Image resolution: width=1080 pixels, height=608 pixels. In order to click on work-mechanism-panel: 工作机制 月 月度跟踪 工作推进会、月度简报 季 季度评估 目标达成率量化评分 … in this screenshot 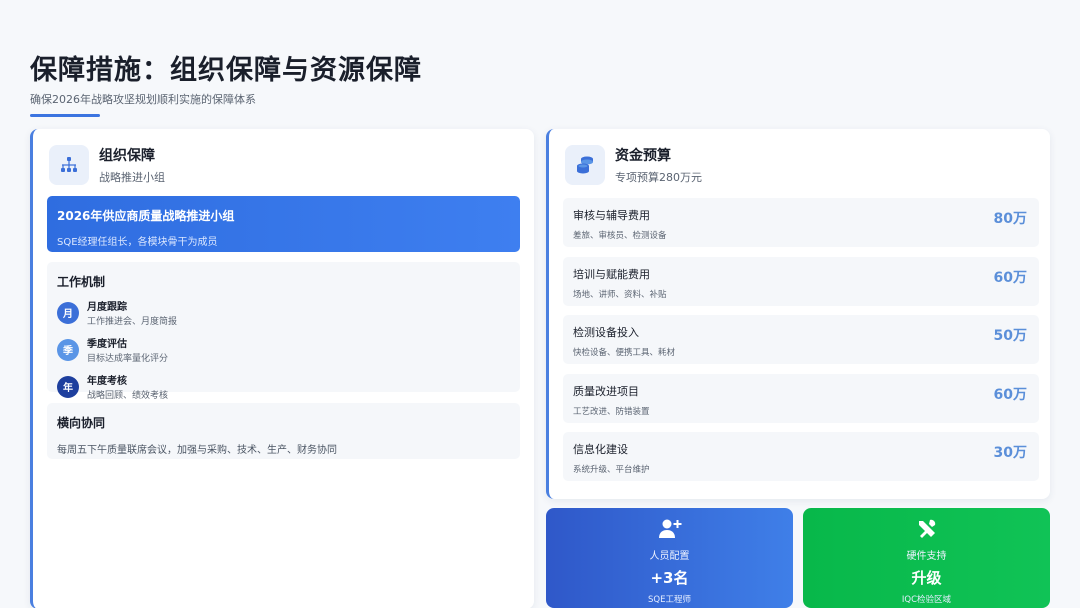, I will do `click(283, 331)`.